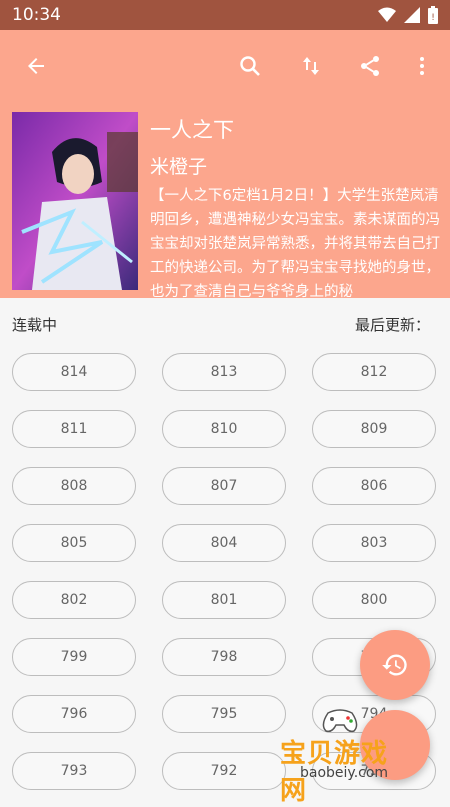  What do you see at coordinates (224, 429) in the screenshot?
I see `chapter-button: 810` at bounding box center [224, 429].